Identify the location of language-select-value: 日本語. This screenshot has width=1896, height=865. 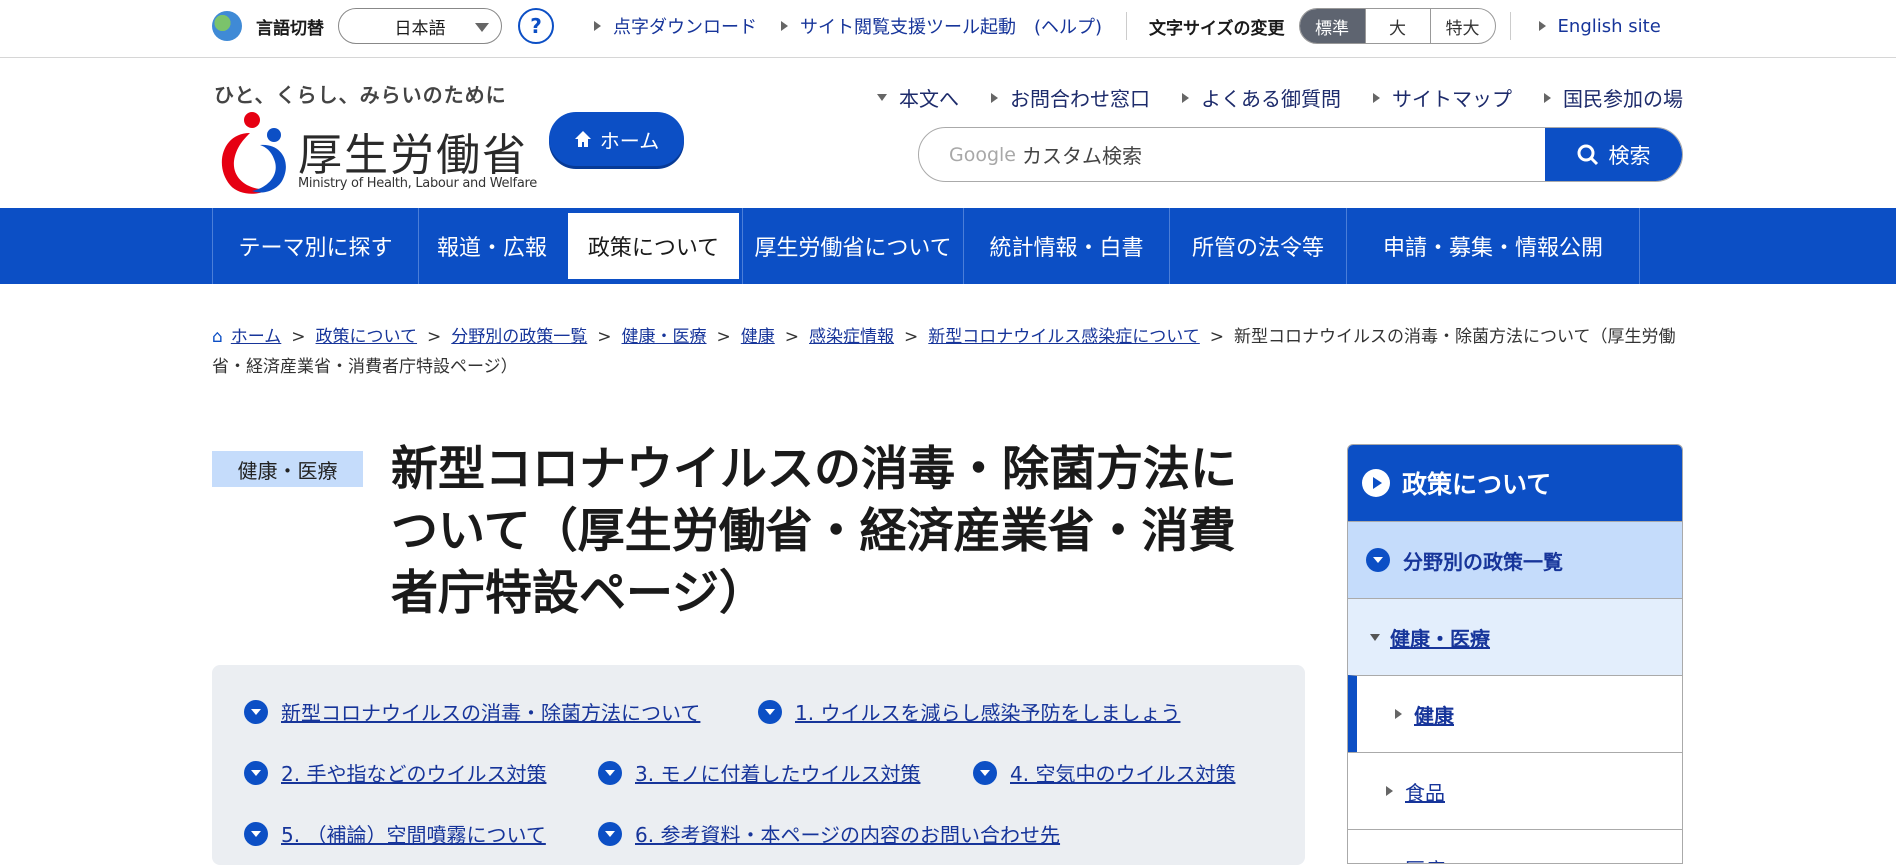
(420, 28).